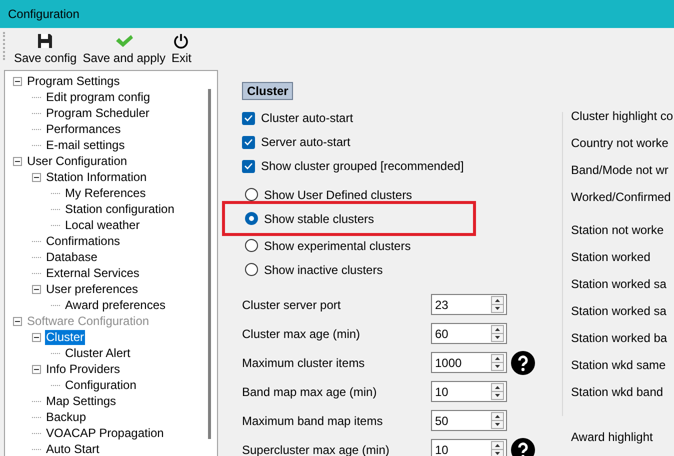  Describe the element at coordinates (105, 433) in the screenshot. I see `tree-item: VOACAP Propagation` at that location.